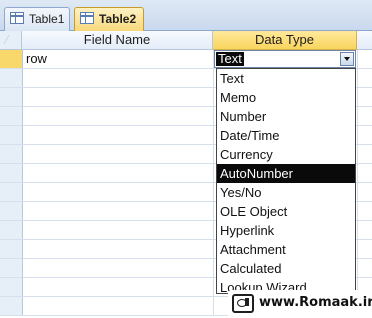  What do you see at coordinates (36, 58) in the screenshot?
I see `field-name-text: row` at bounding box center [36, 58].